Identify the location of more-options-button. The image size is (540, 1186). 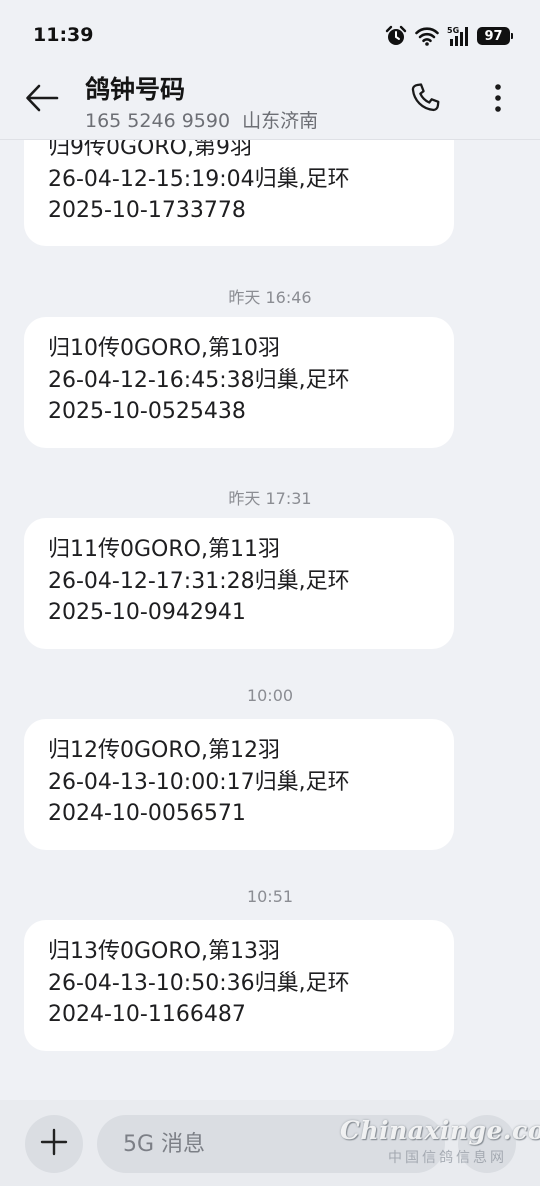
(498, 100).